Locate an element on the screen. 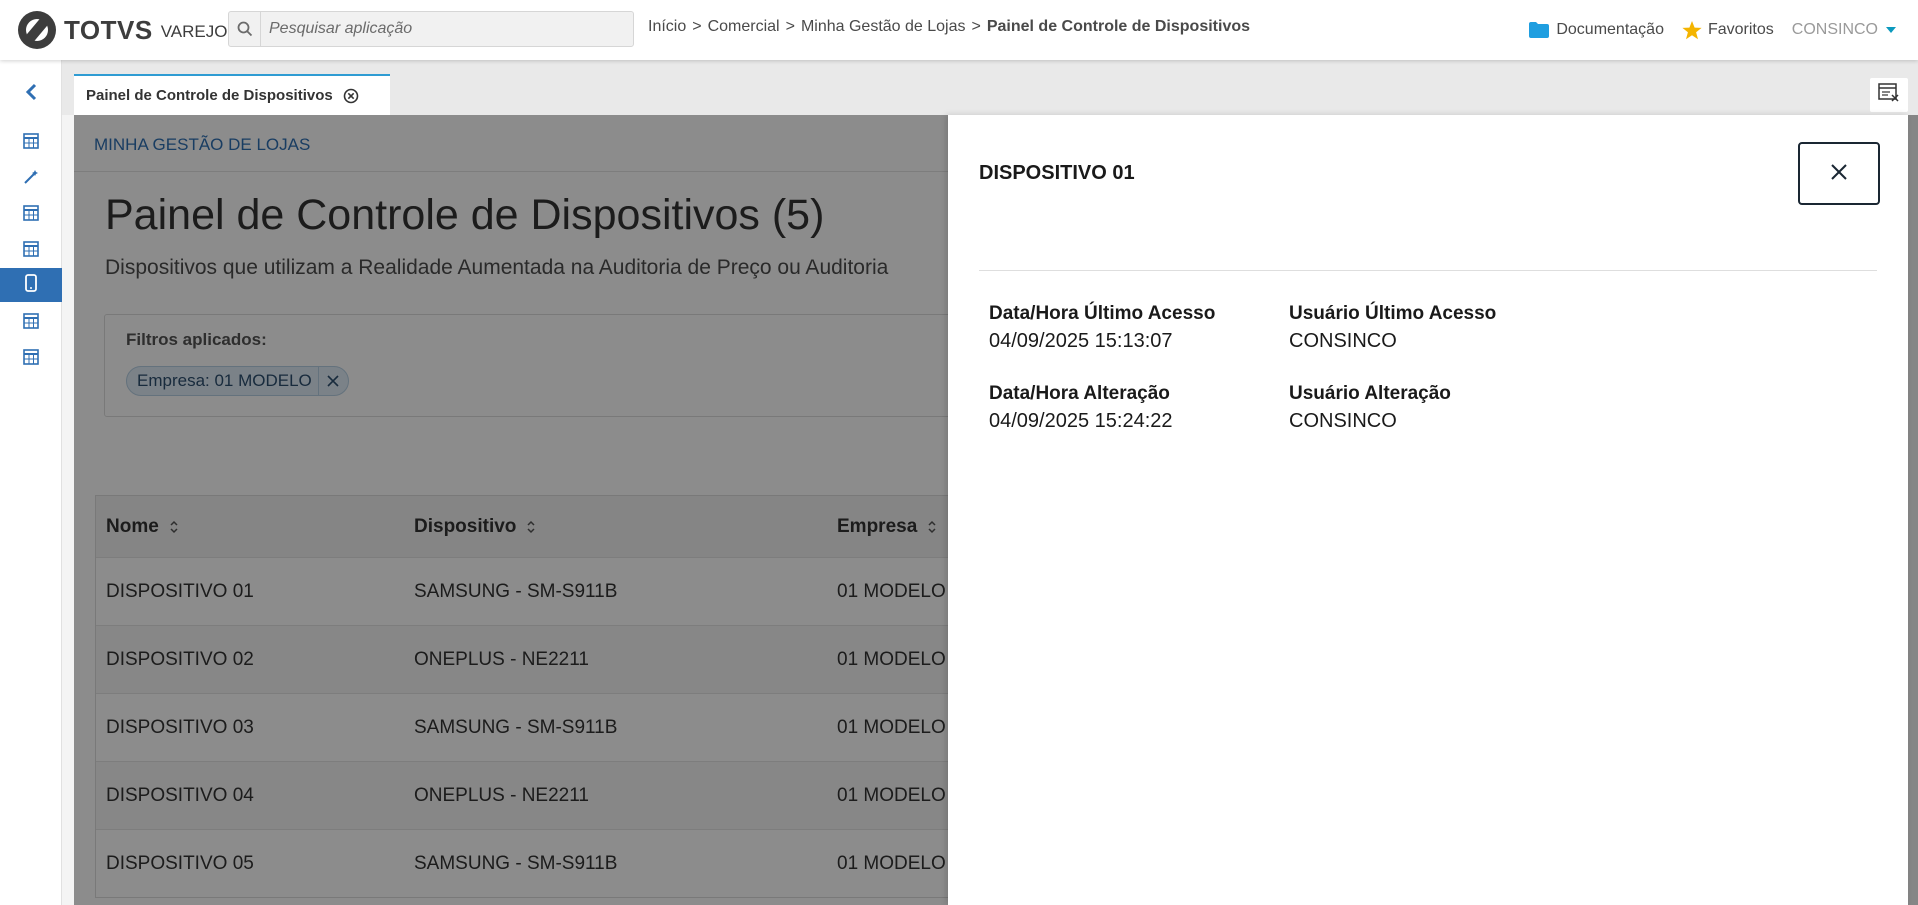  field-change-user: Usuário Alteração CONSINCO is located at coordinates (1370, 408).